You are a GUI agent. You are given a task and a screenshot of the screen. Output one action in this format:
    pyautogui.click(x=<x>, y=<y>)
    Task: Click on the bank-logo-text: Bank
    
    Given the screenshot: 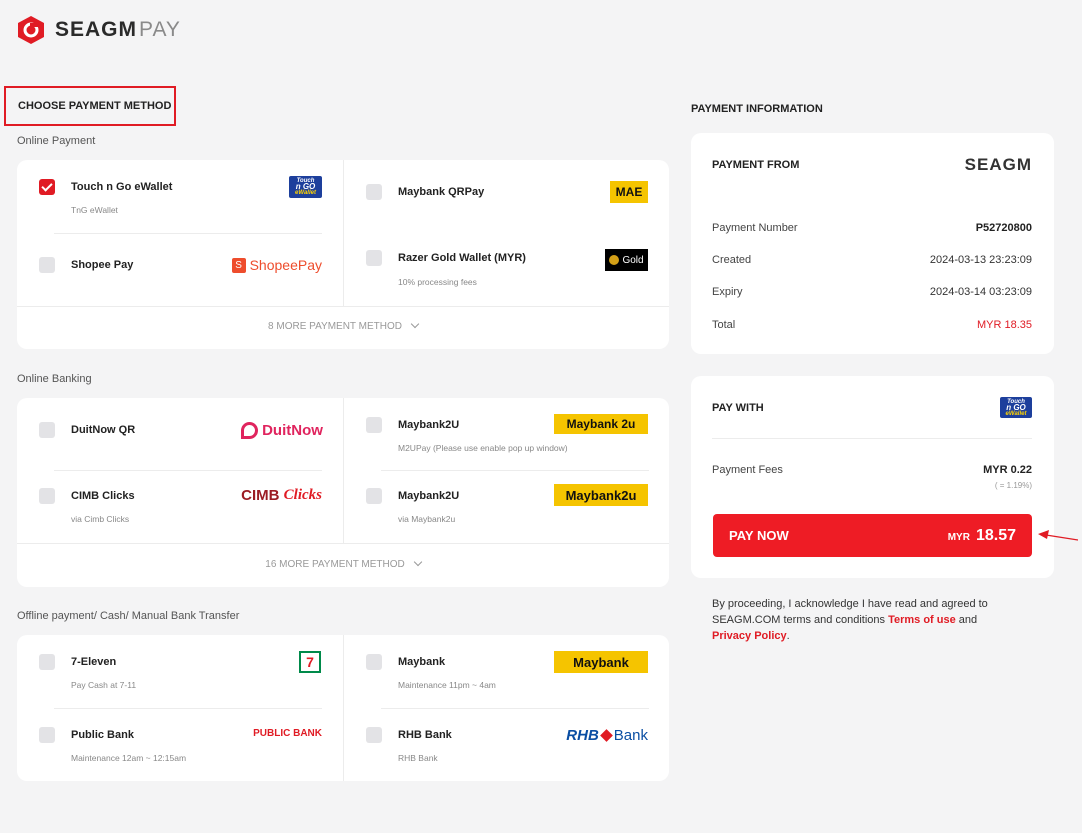 What is the action you would take?
    pyautogui.click(x=630, y=735)
    